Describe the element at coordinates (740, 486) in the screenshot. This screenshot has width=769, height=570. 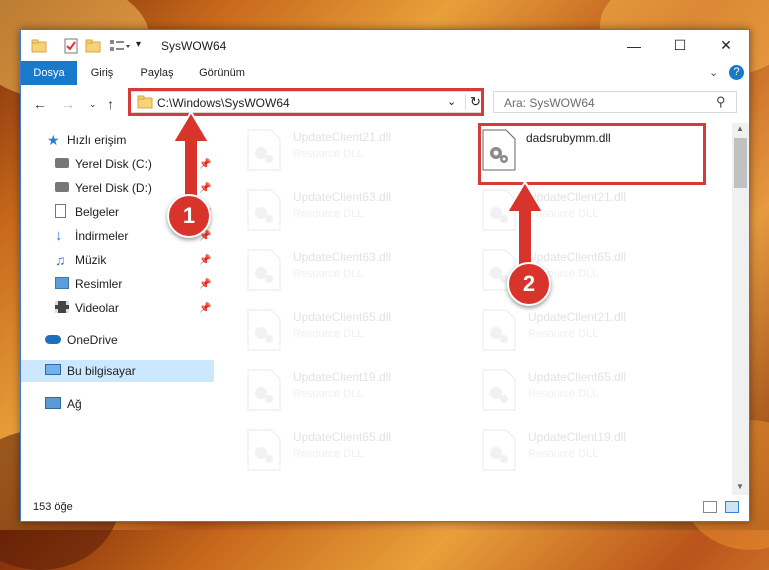
I see `scroll-down-icon: ▼` at that location.